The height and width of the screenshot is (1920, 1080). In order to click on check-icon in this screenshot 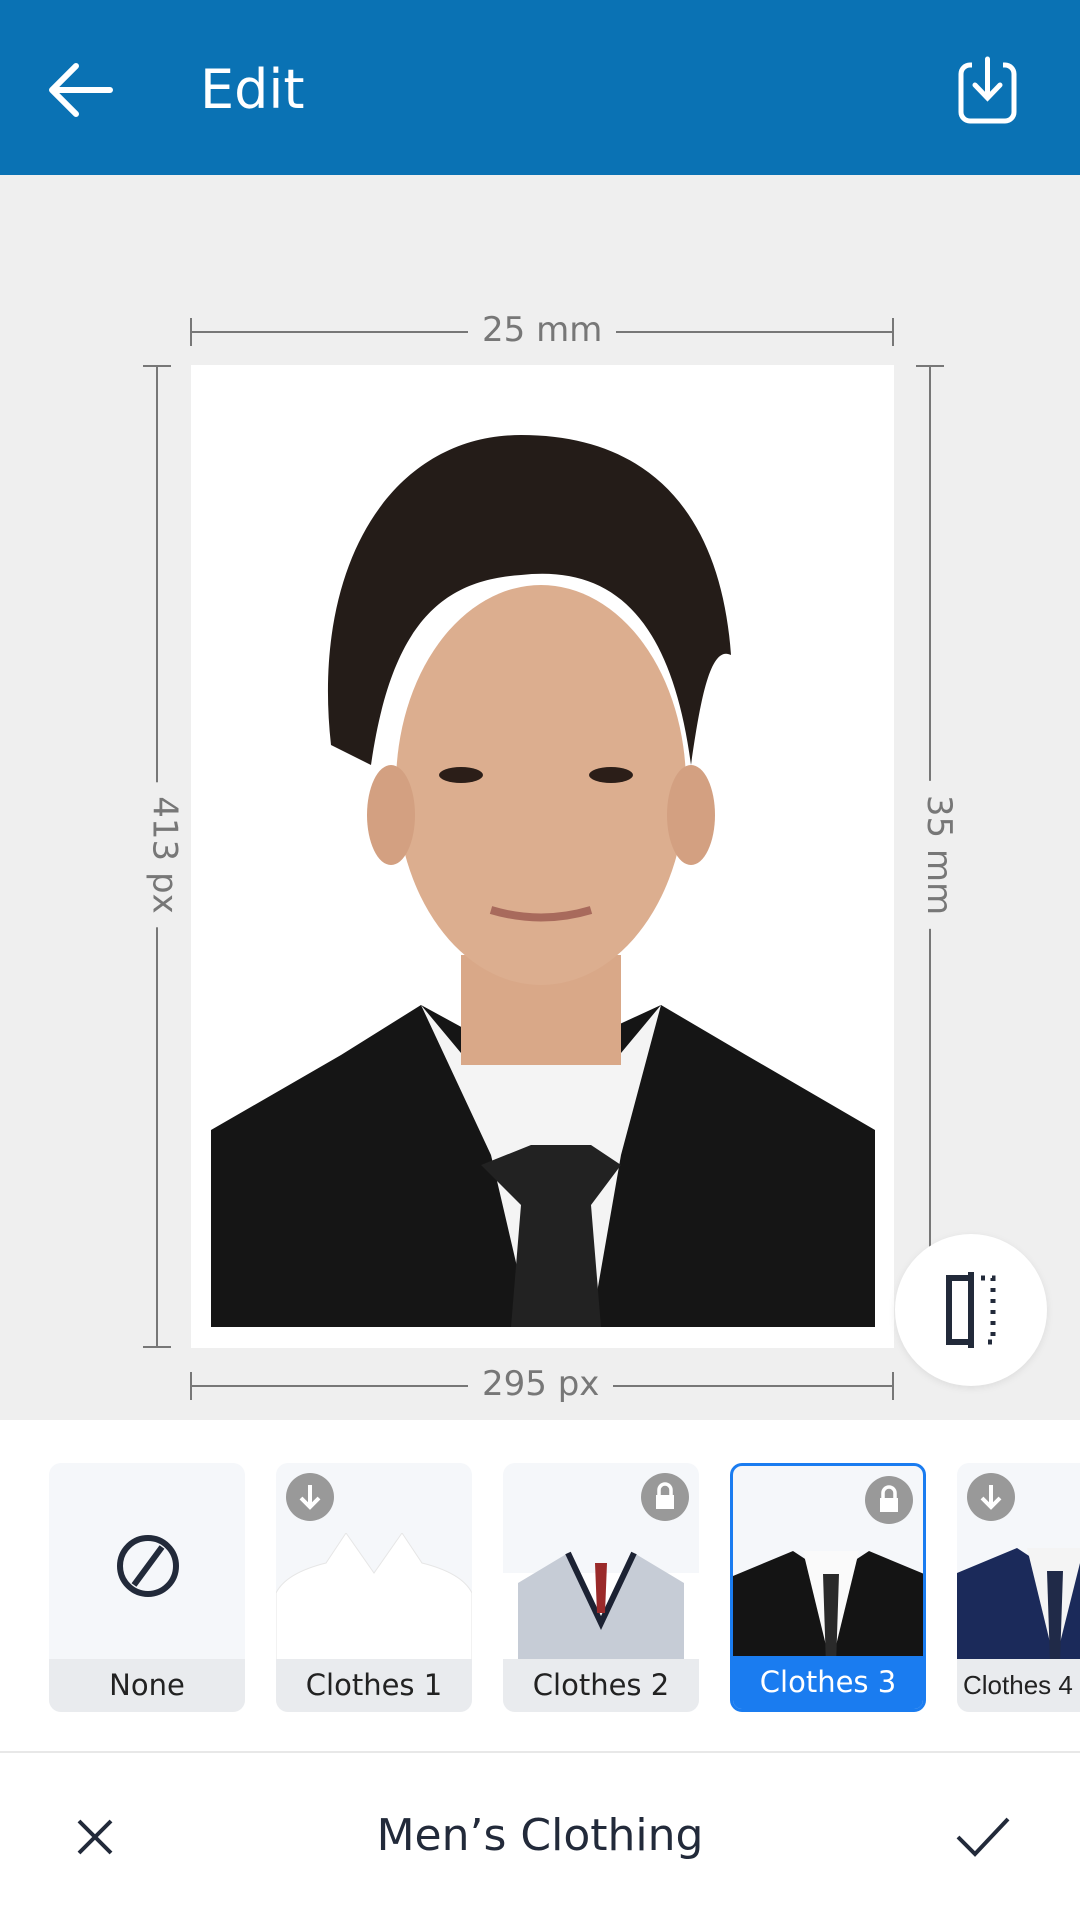, I will do `click(983, 1837)`.